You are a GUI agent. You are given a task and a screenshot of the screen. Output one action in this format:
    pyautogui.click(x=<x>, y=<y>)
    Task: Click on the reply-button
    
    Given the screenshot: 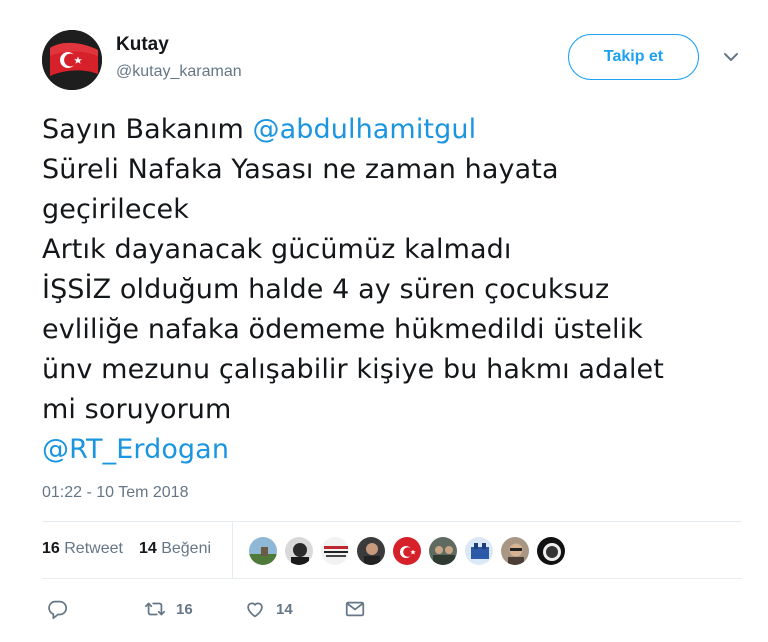 What is the action you would take?
    pyautogui.click(x=57, y=609)
    